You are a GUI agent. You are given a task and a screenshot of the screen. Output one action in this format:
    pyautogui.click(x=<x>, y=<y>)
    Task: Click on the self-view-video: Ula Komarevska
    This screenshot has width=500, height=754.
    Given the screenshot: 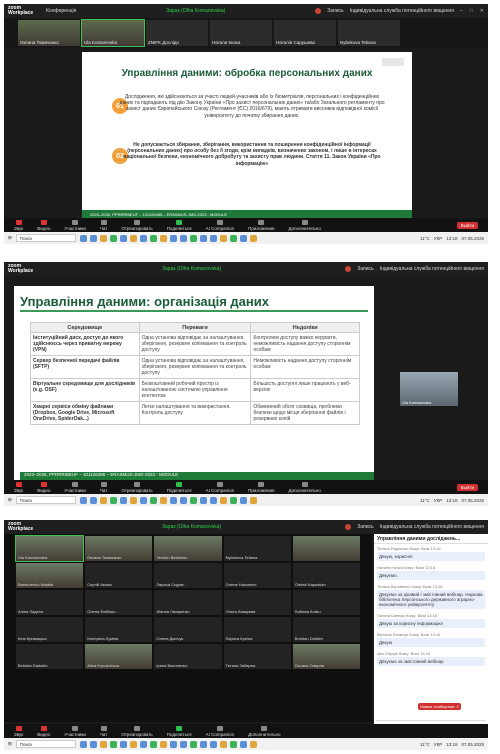 What is the action you would take?
    pyautogui.click(x=429, y=389)
    